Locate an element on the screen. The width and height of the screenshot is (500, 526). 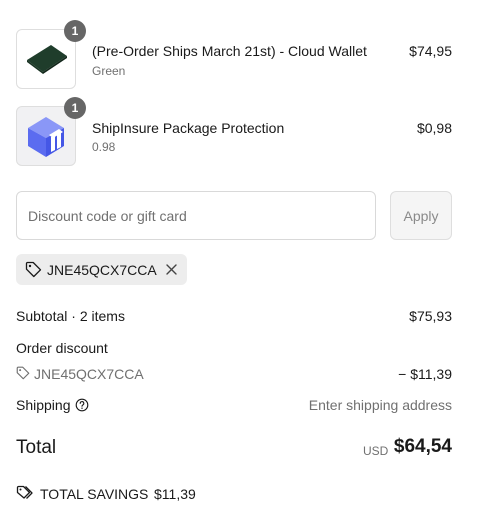
order-discount-value: − $11,39 is located at coordinates (425, 374).